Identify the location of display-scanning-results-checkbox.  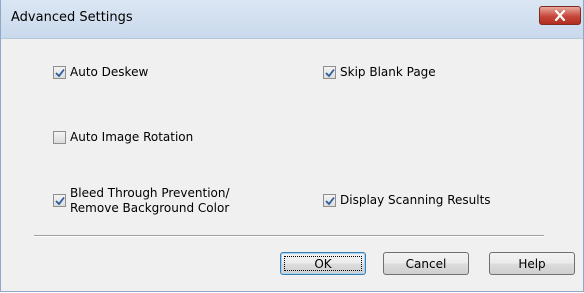
(329, 200).